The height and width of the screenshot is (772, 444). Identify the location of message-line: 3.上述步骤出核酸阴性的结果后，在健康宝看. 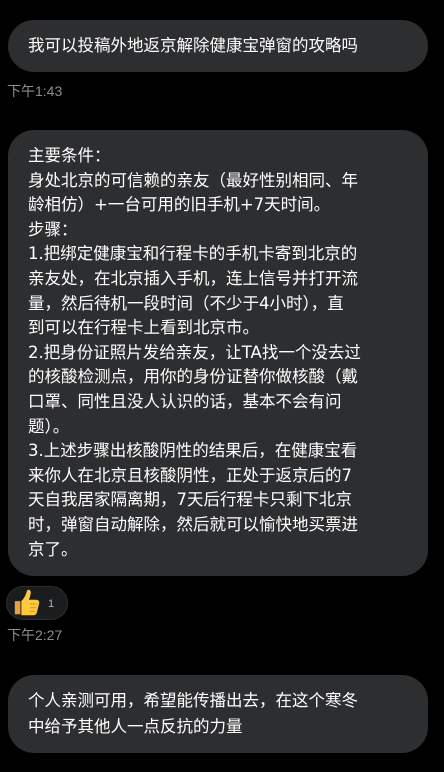
(193, 451).